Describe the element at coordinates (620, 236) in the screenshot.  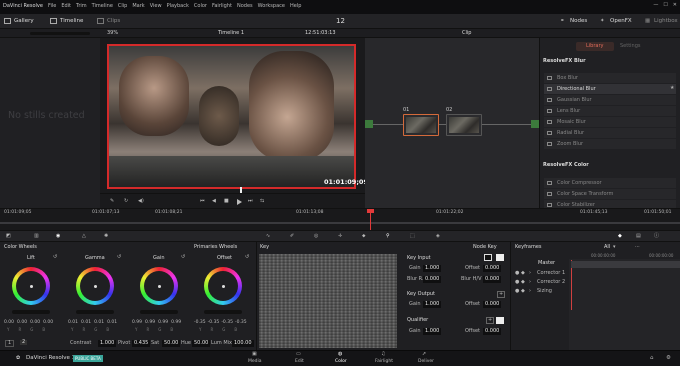
I see `keyframes-icon: ◆` at that location.